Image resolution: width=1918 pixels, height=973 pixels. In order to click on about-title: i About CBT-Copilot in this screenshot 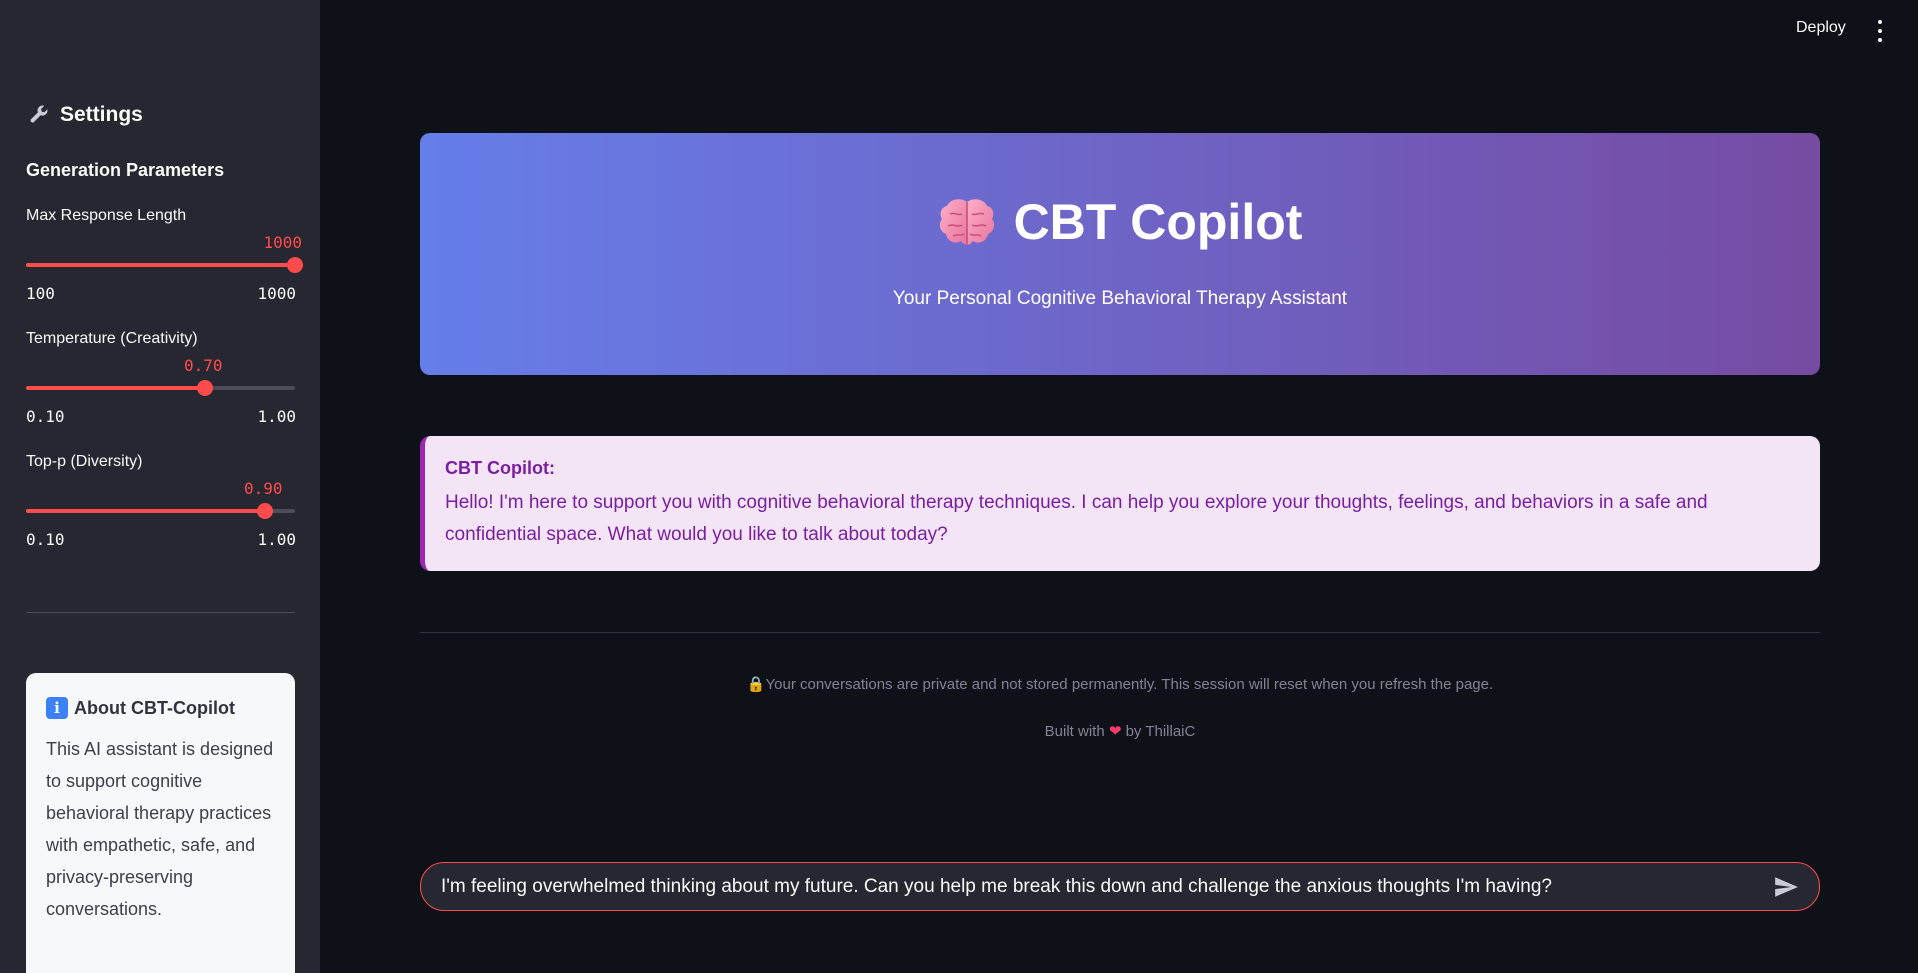, I will do `click(160, 708)`.